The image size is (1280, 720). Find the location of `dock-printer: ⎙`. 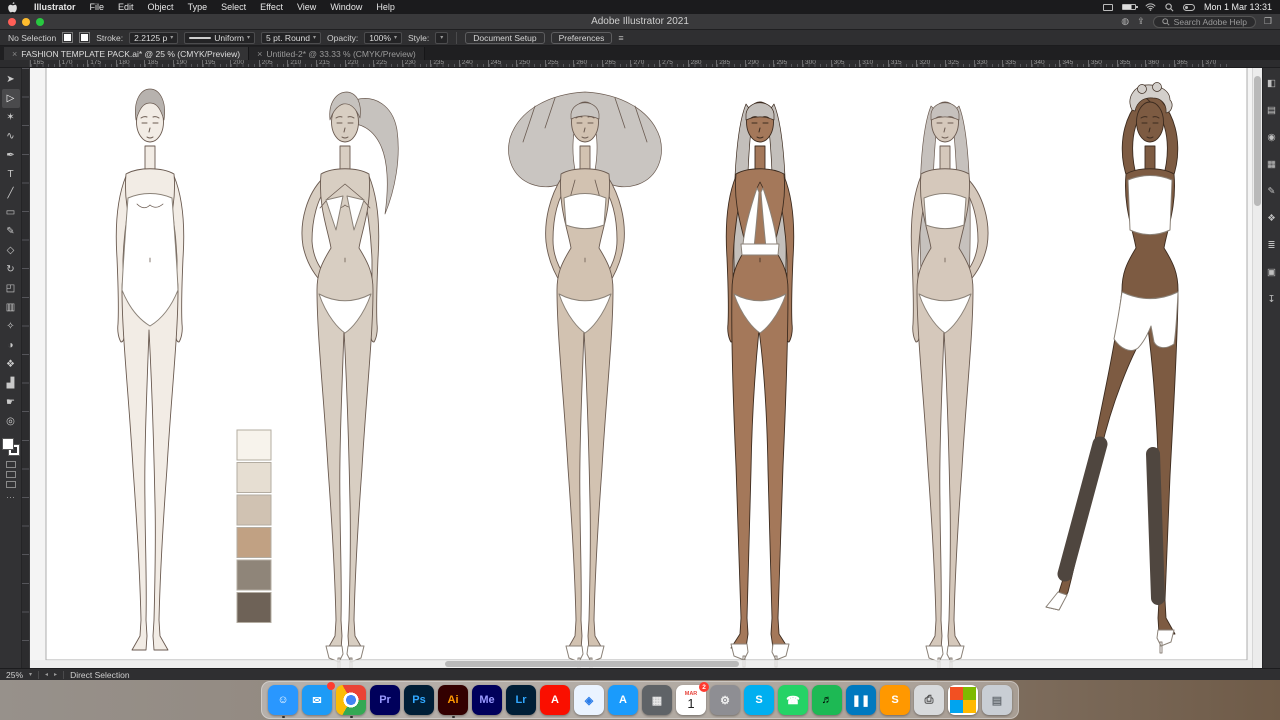

dock-printer: ⎙ is located at coordinates (929, 700).